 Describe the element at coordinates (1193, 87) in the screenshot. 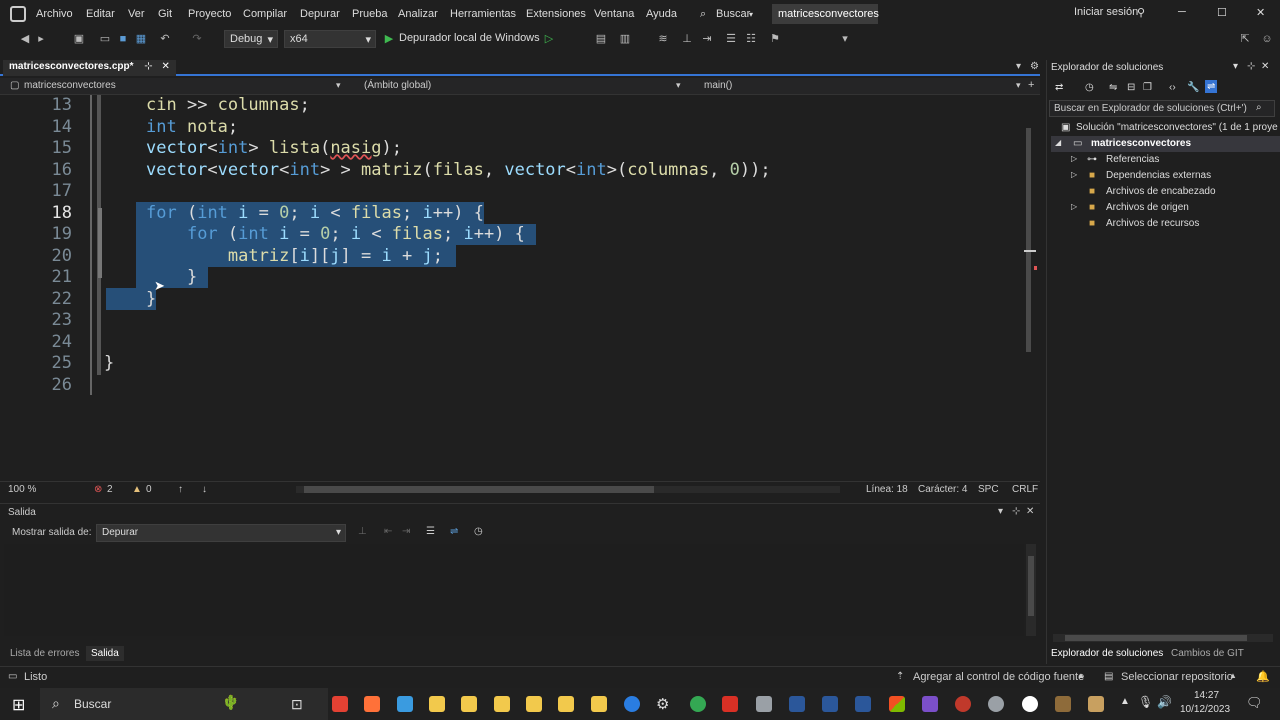

I see `properties-icon: 🔧` at that location.